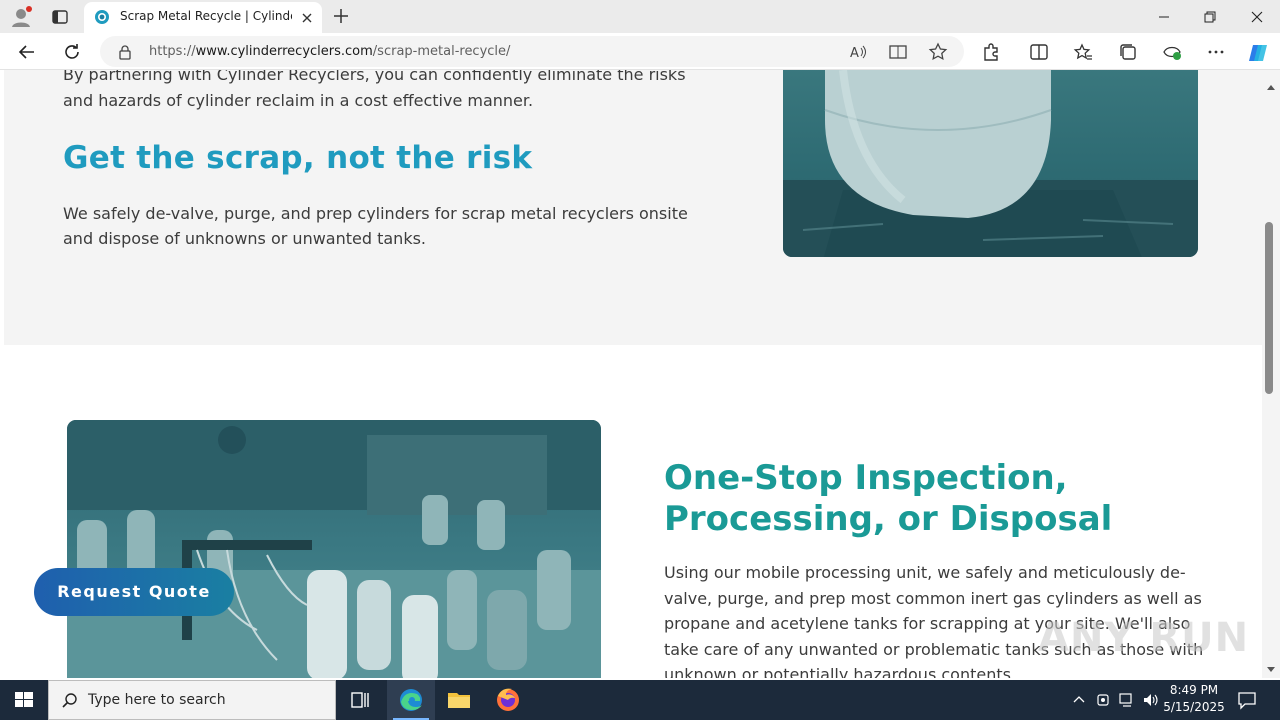  I want to click on file-explorer-icon, so click(459, 700).